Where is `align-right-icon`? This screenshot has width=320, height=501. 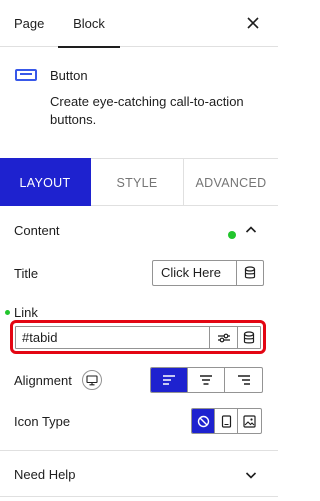
align-right-icon is located at coordinates (243, 380).